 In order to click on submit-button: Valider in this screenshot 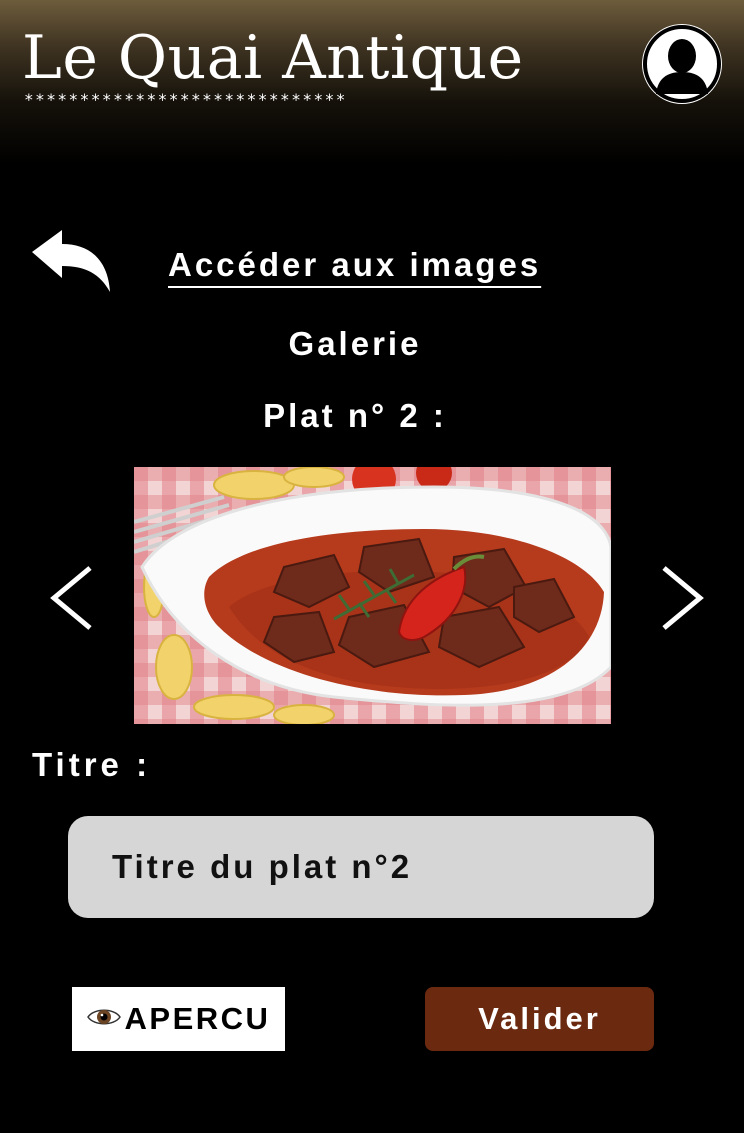, I will do `click(539, 1019)`.